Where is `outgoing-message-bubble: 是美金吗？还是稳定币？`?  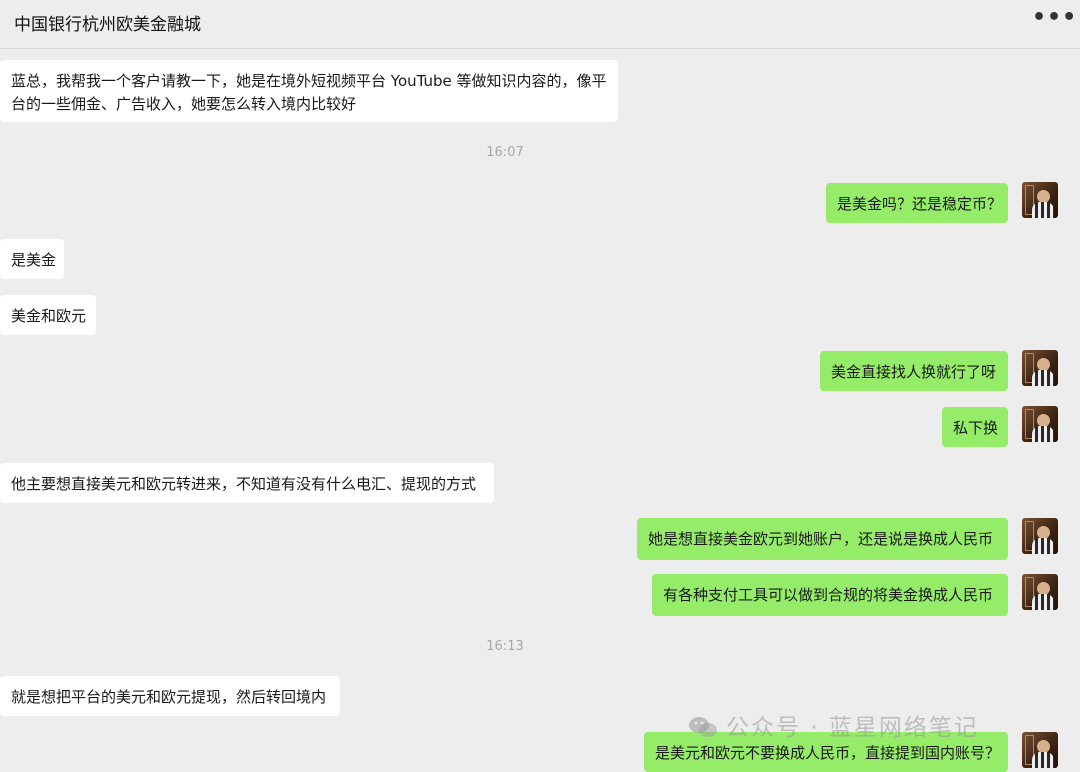 outgoing-message-bubble: 是美金吗？还是稳定币？ is located at coordinates (917, 203).